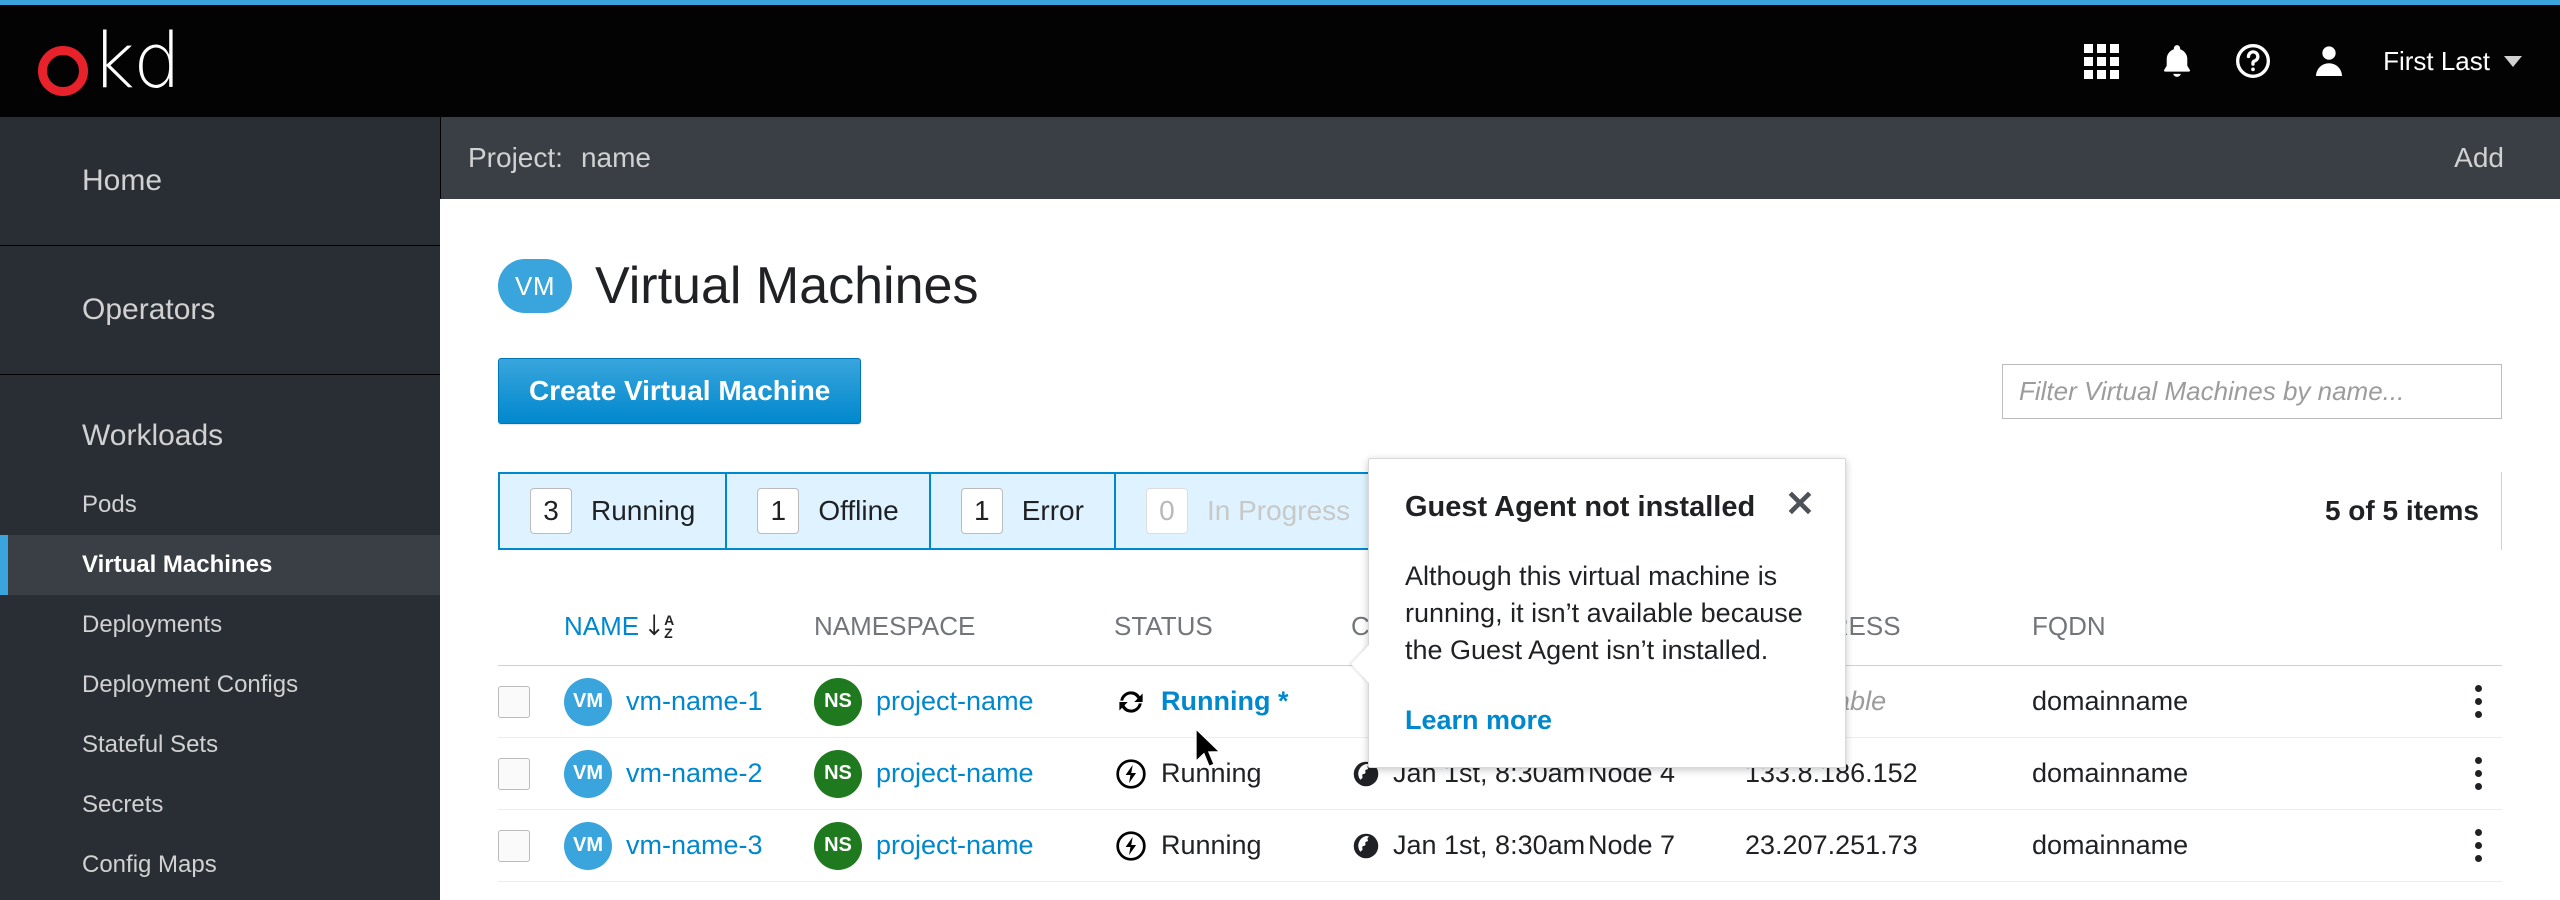 Image resolution: width=2560 pixels, height=900 pixels. I want to click on popover-learn-more-link: Learn more, so click(1607, 702).